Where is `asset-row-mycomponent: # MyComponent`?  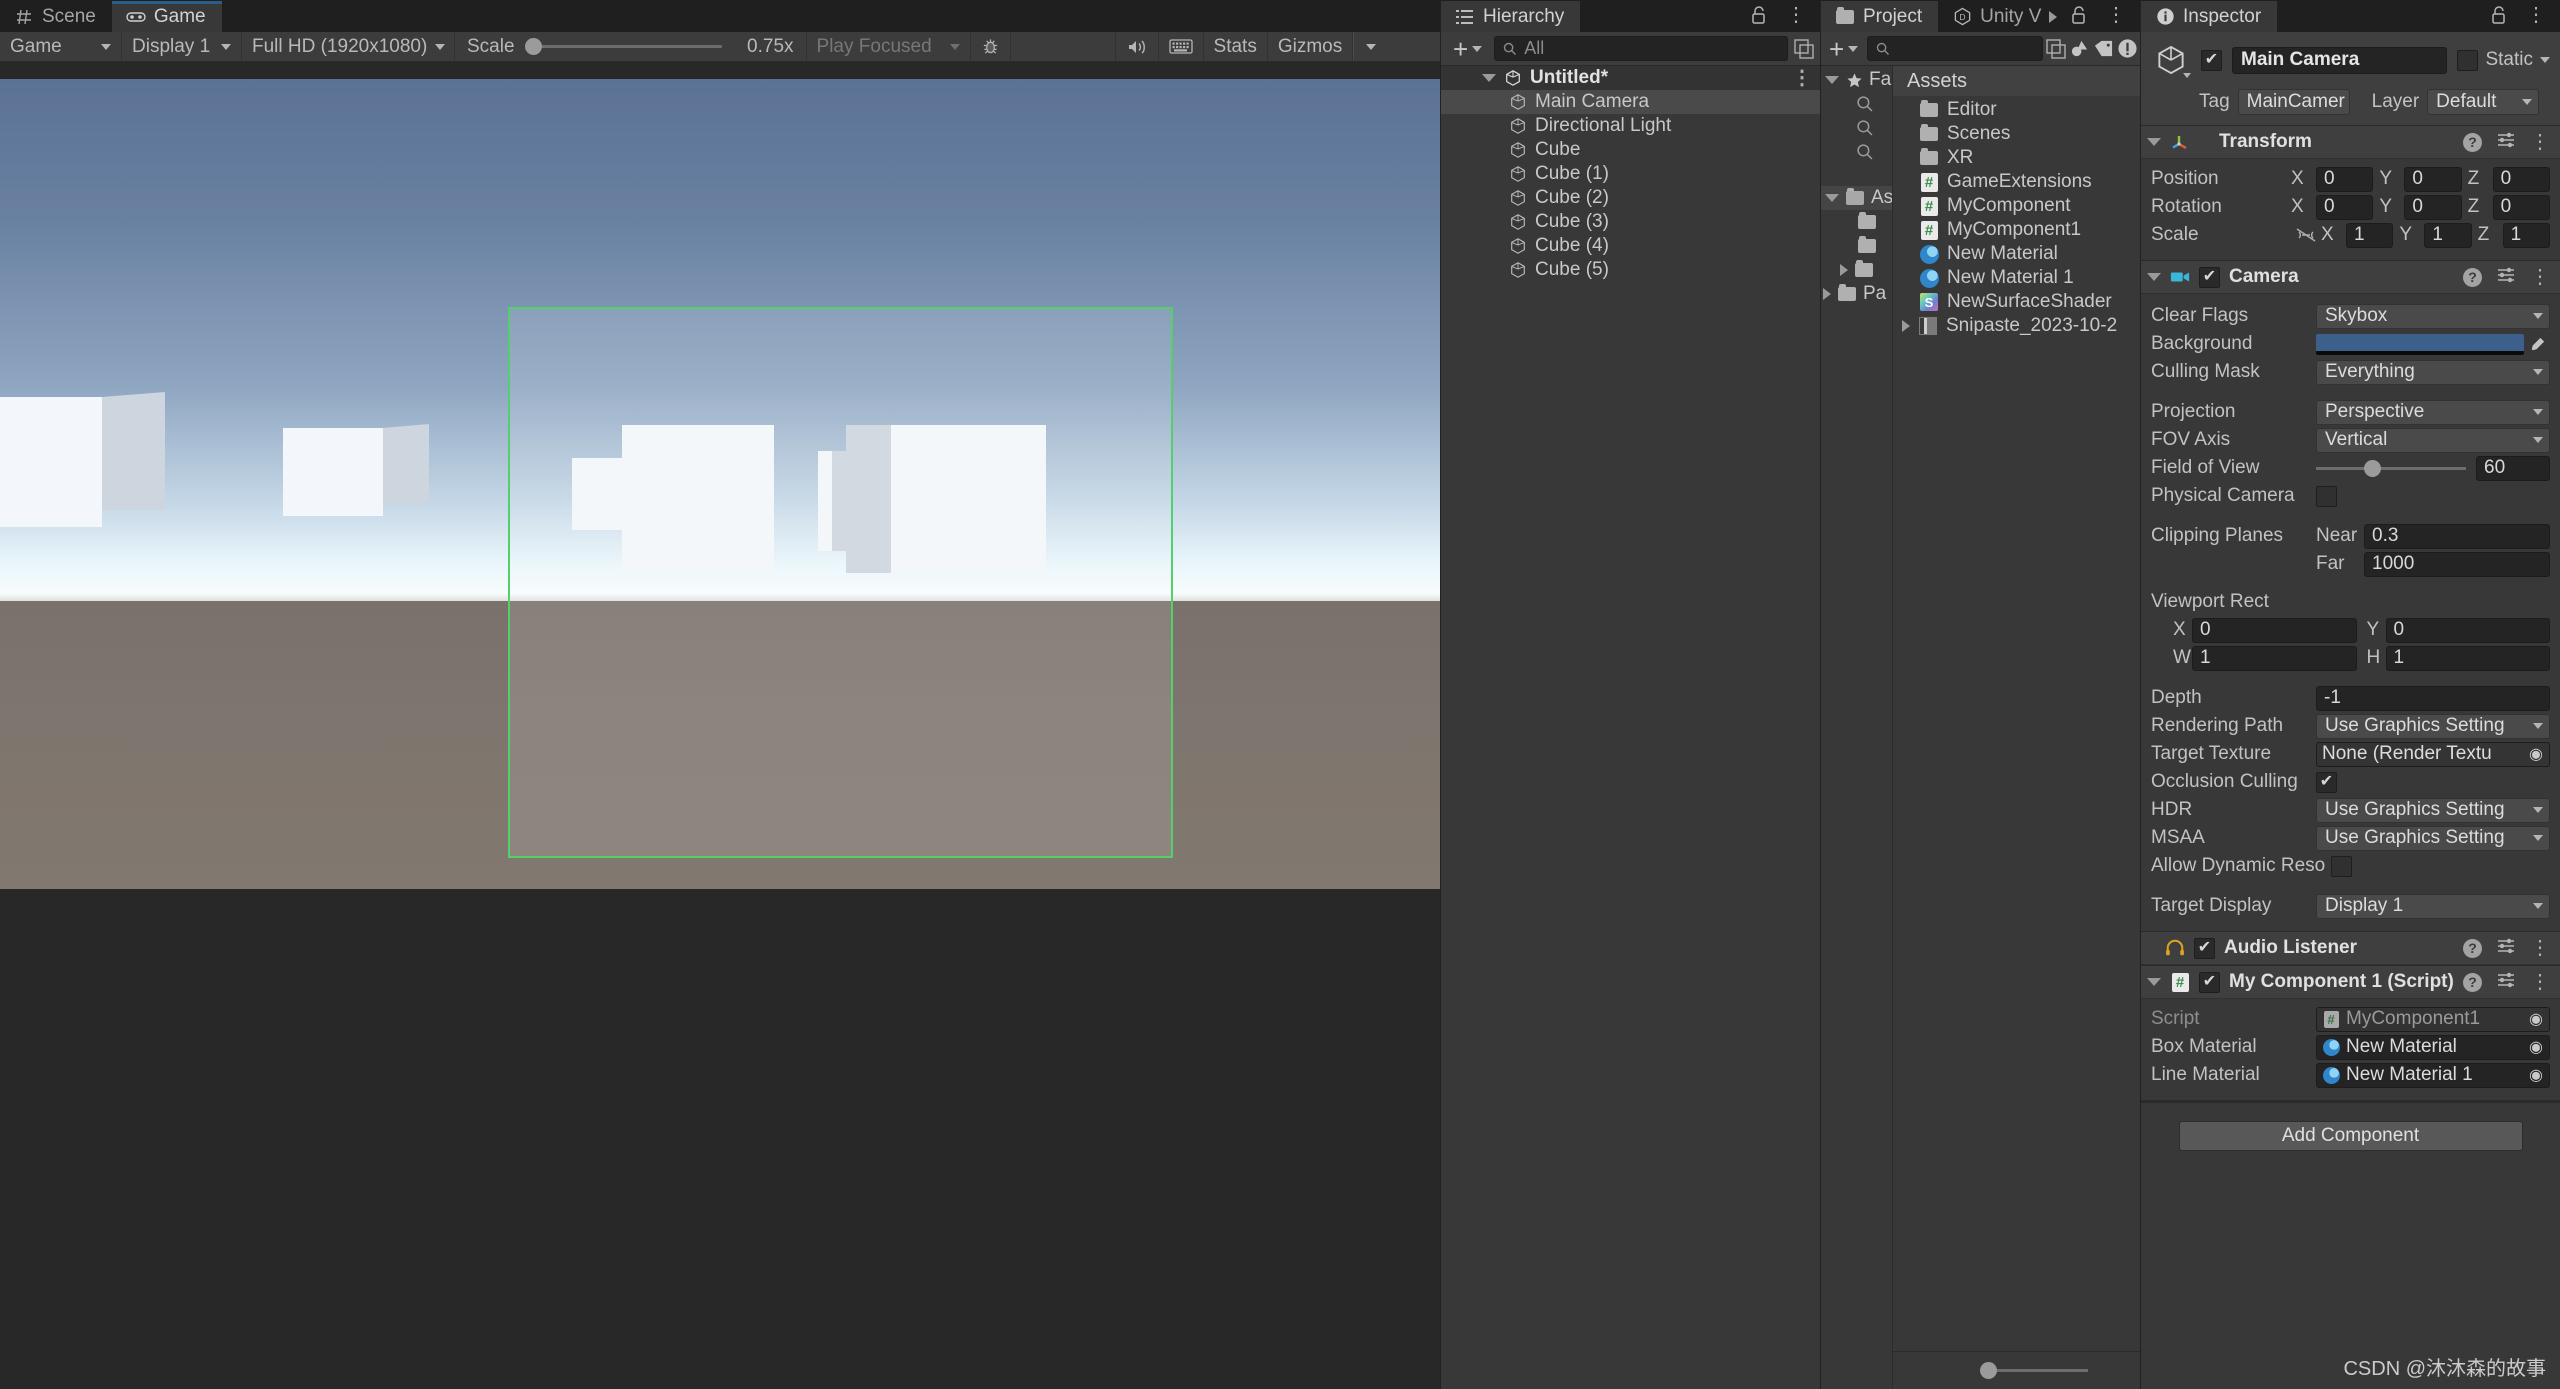
asset-row-mycomponent: # MyComponent is located at coordinates (2016, 206).